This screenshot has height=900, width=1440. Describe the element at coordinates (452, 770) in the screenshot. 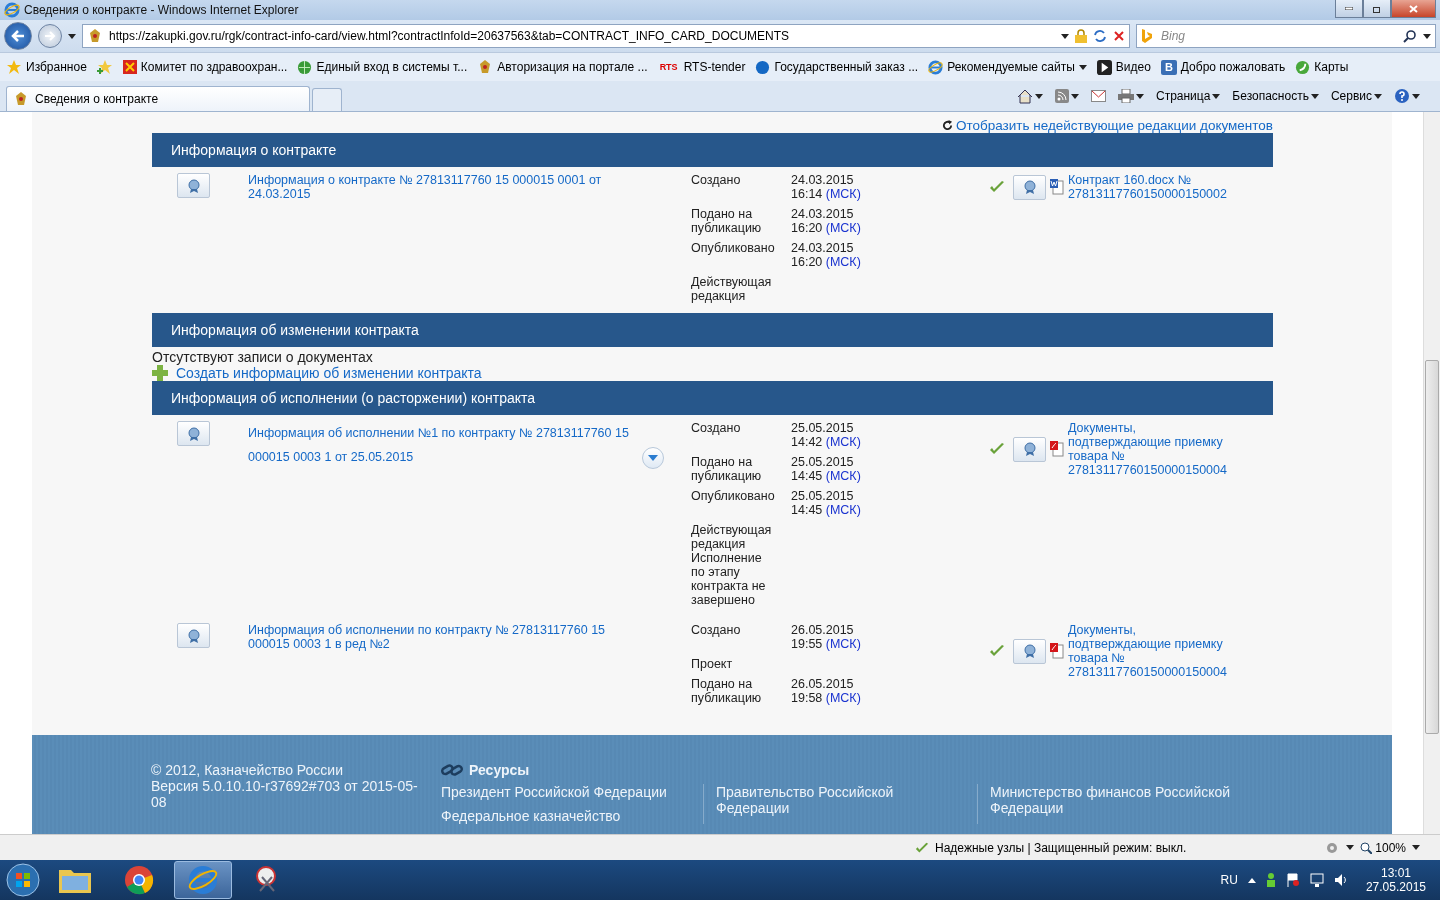

I see `link-icon` at that location.